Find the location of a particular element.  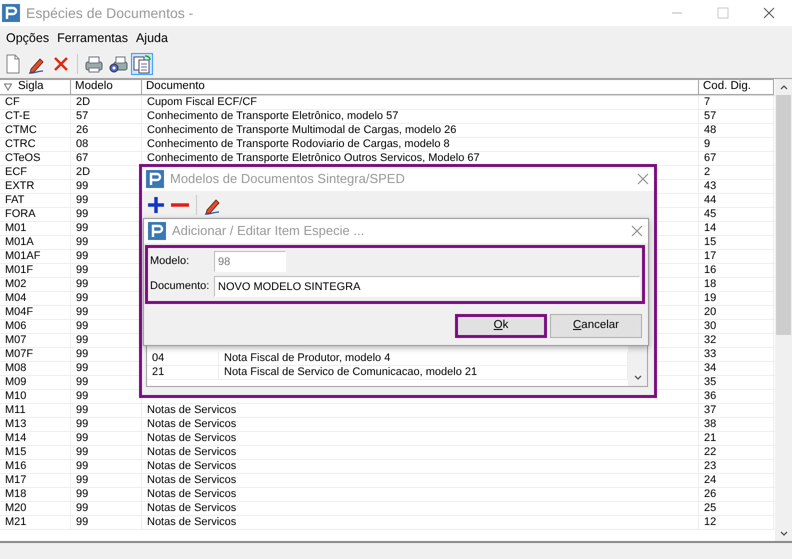

table-cell: M04 is located at coordinates (35, 298).